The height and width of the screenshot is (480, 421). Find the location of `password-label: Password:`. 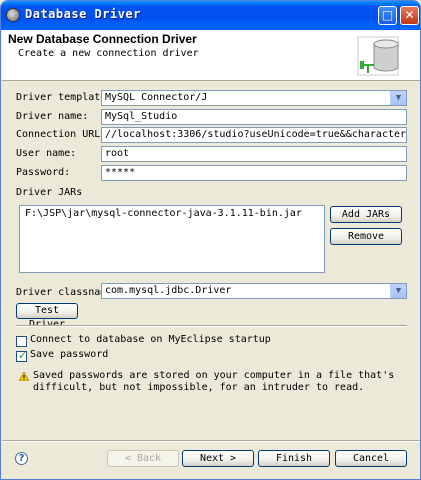

password-label: Password: is located at coordinates (43, 172).